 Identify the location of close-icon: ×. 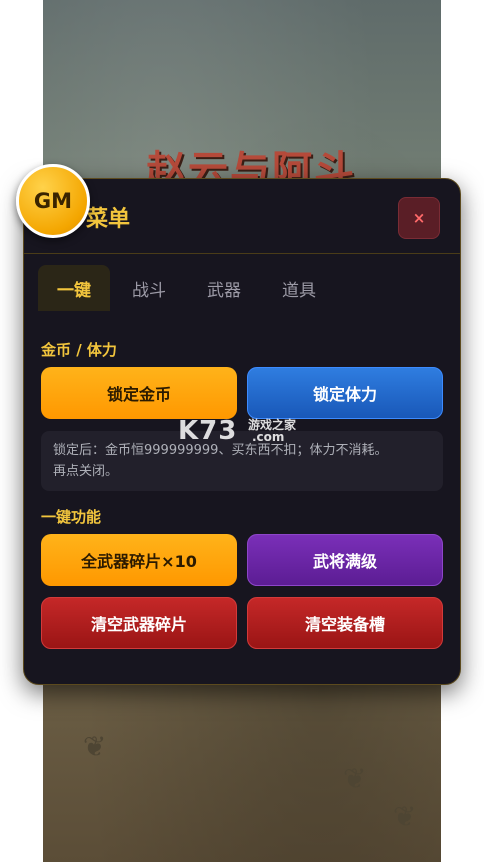
(419, 218).